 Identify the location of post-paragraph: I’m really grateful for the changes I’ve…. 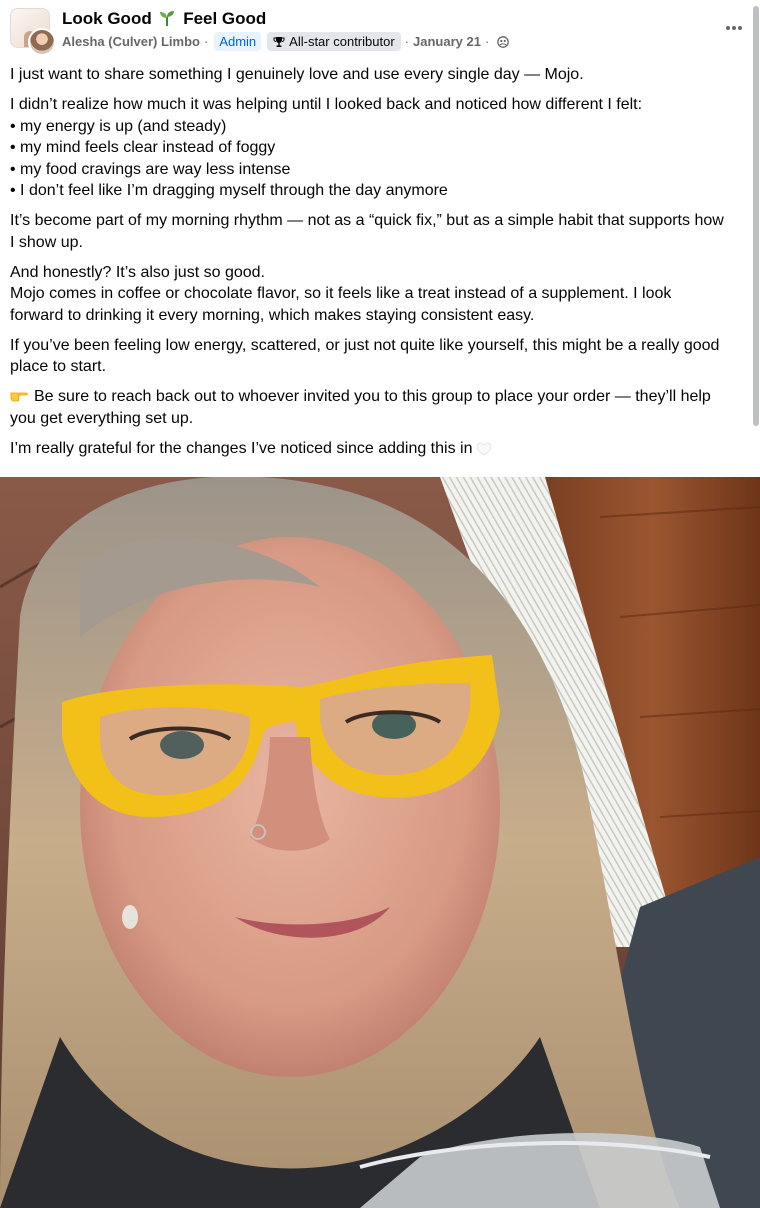
(383, 449).